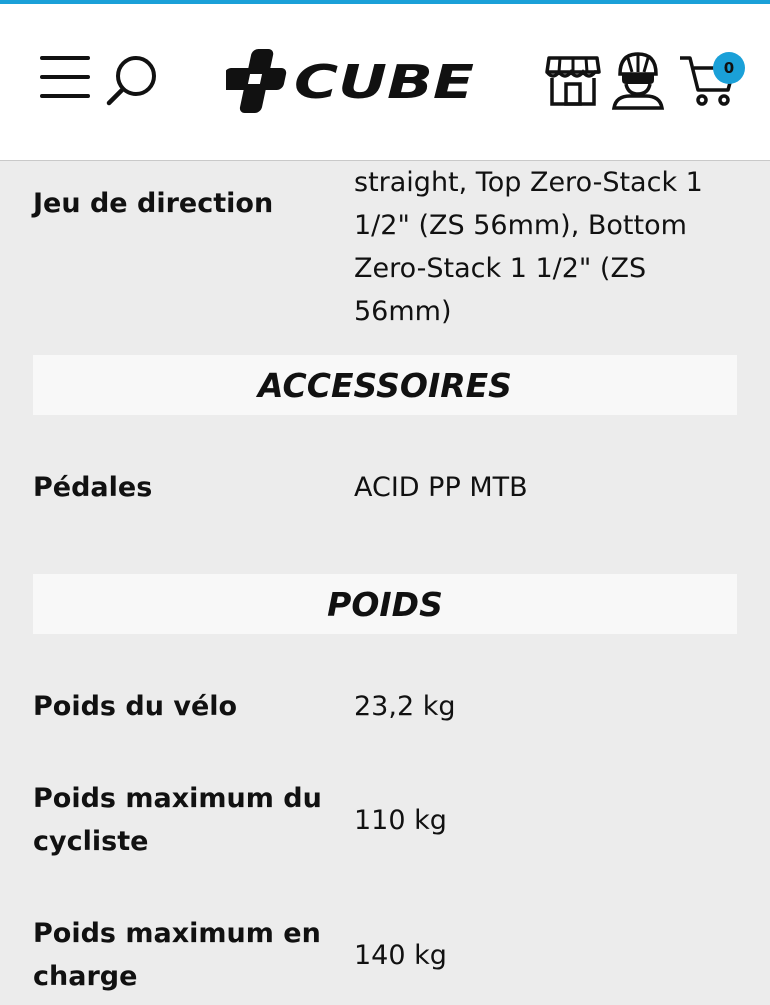 Image resolution: width=770 pixels, height=1005 pixels. Describe the element at coordinates (400, 820) in the screenshot. I see `spec-value-max-rider-weight: 110 kg` at that location.